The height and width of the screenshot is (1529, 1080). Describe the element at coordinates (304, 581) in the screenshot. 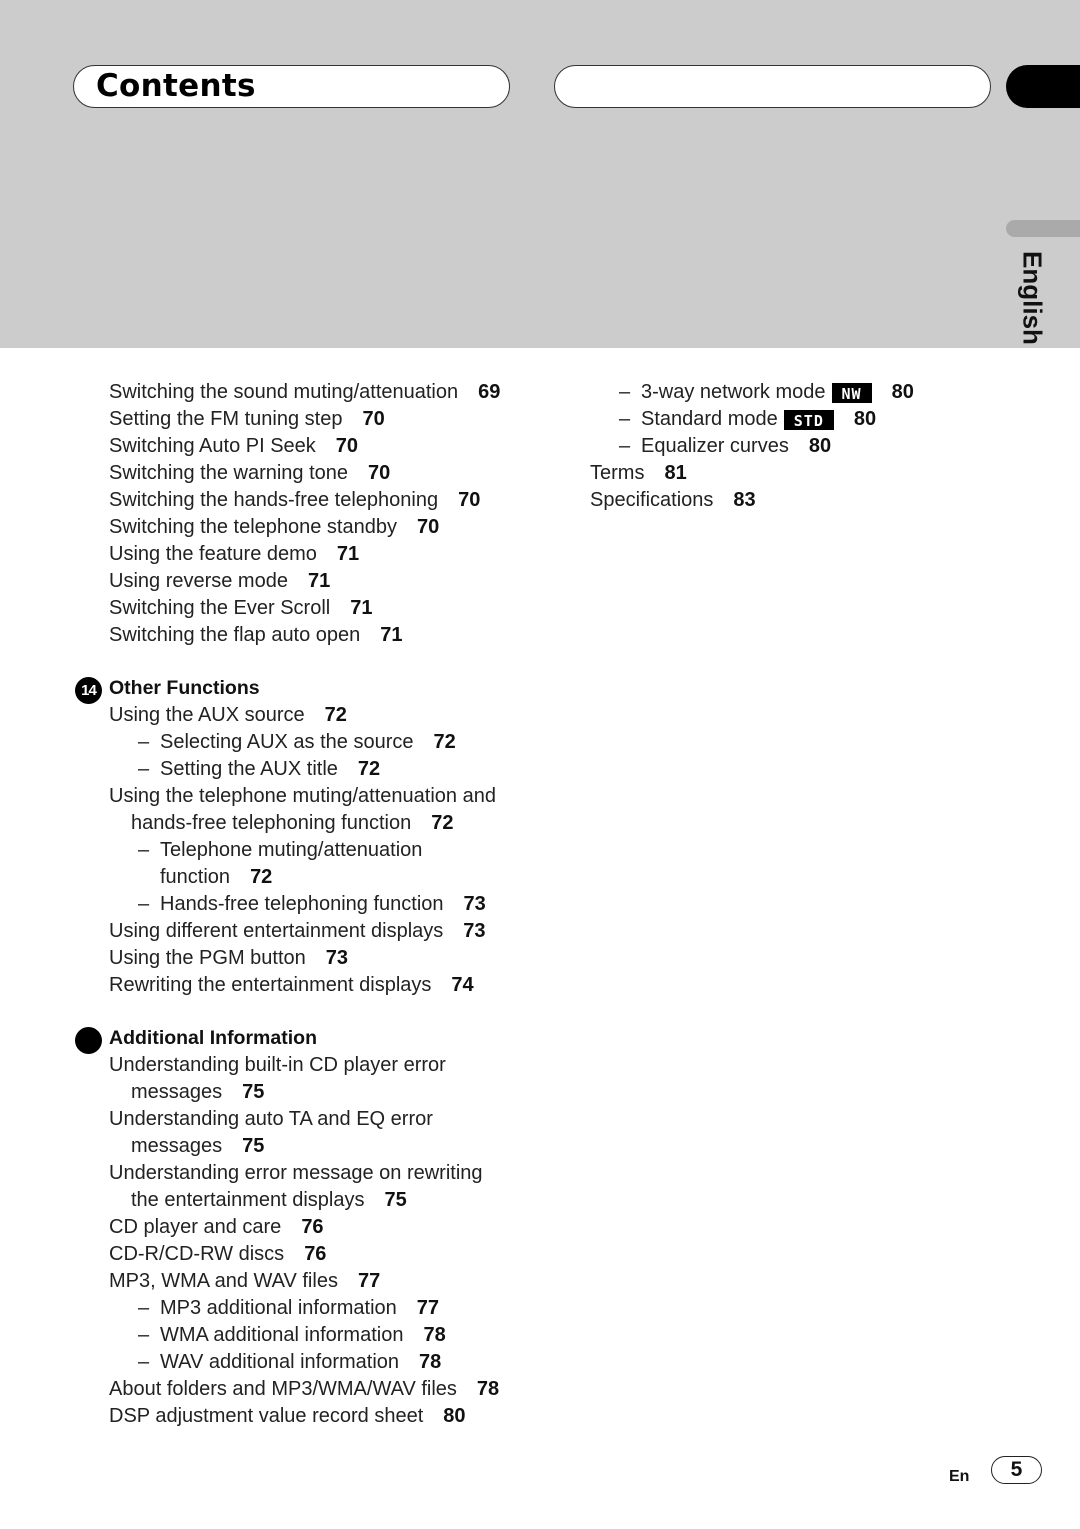

I see `toc-entry: Using reverse mode 71` at that location.